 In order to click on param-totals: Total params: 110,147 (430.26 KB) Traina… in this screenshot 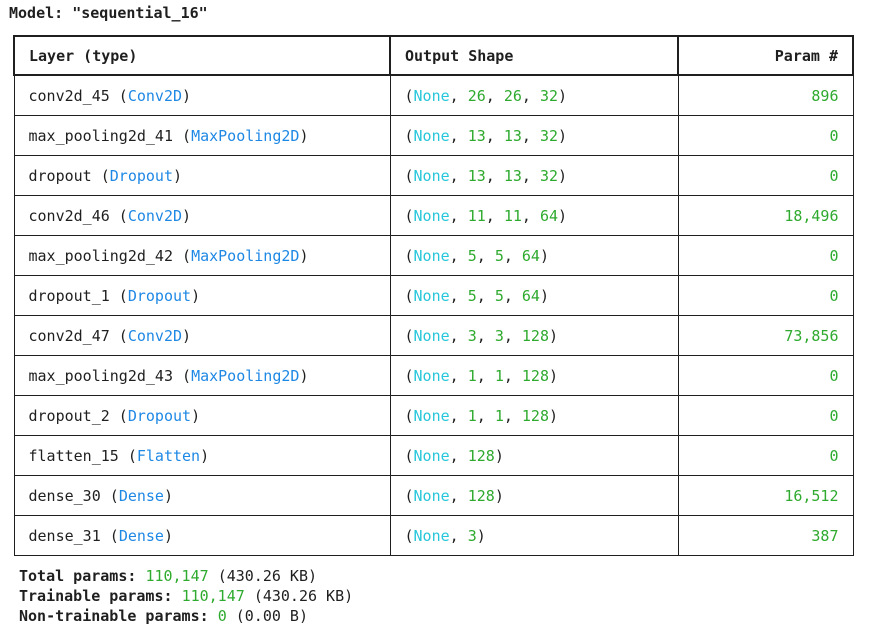, I will do `click(186, 596)`.